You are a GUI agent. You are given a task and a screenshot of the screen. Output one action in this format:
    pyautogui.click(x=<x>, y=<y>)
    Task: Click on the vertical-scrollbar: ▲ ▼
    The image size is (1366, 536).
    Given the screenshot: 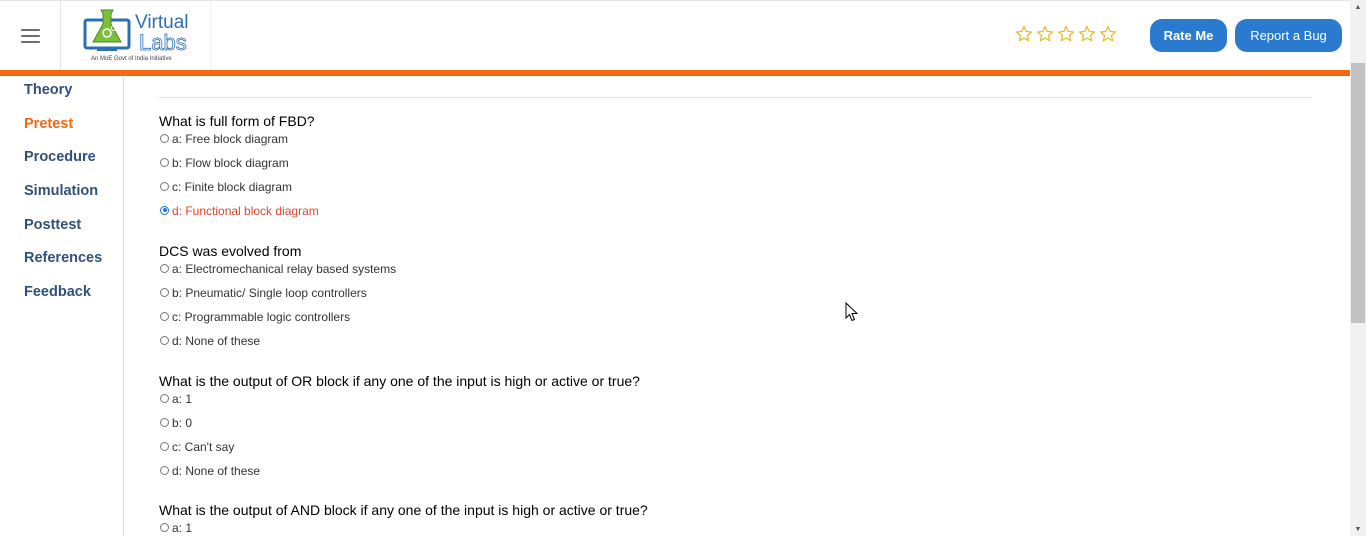 What is the action you would take?
    pyautogui.click(x=1358, y=268)
    